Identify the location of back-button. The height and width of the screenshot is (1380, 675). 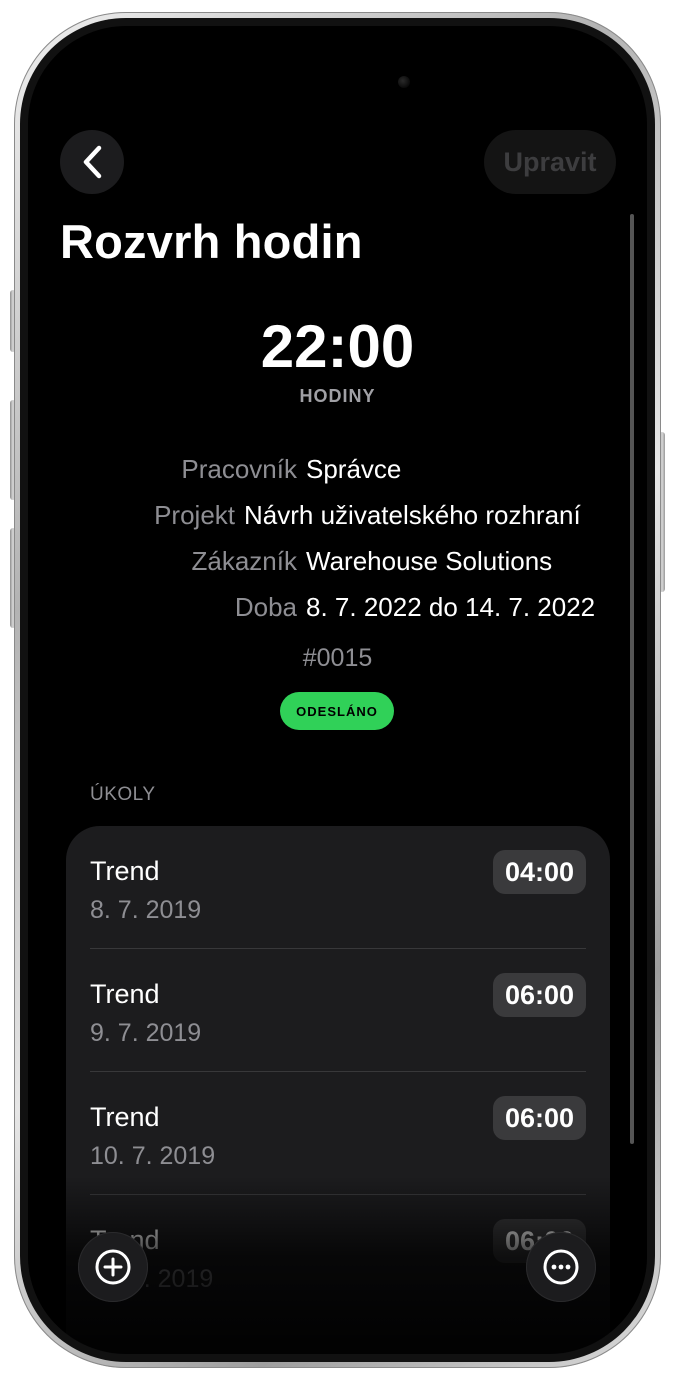
(92, 162).